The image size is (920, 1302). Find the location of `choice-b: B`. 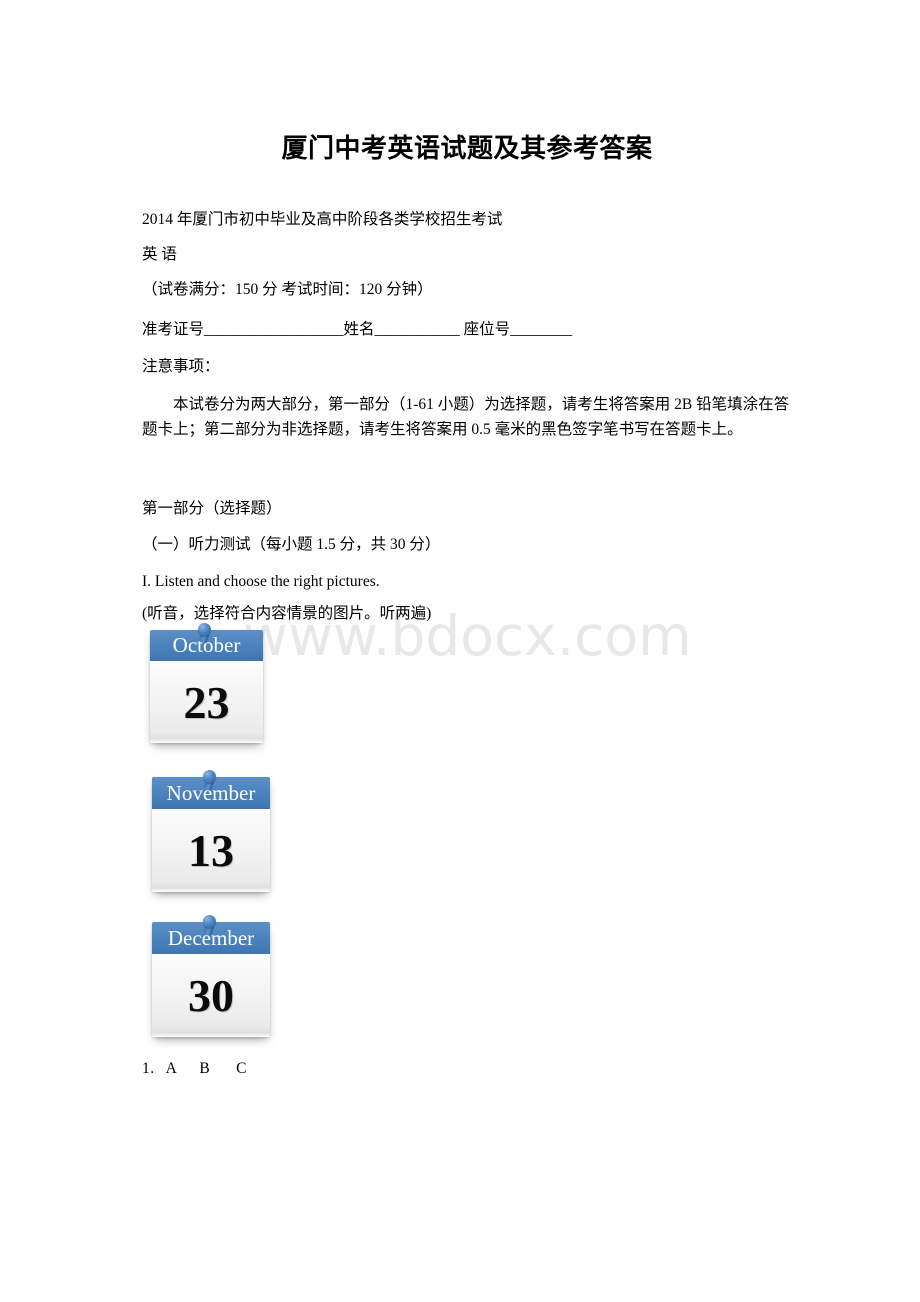

choice-b: B is located at coordinates (204, 1069).